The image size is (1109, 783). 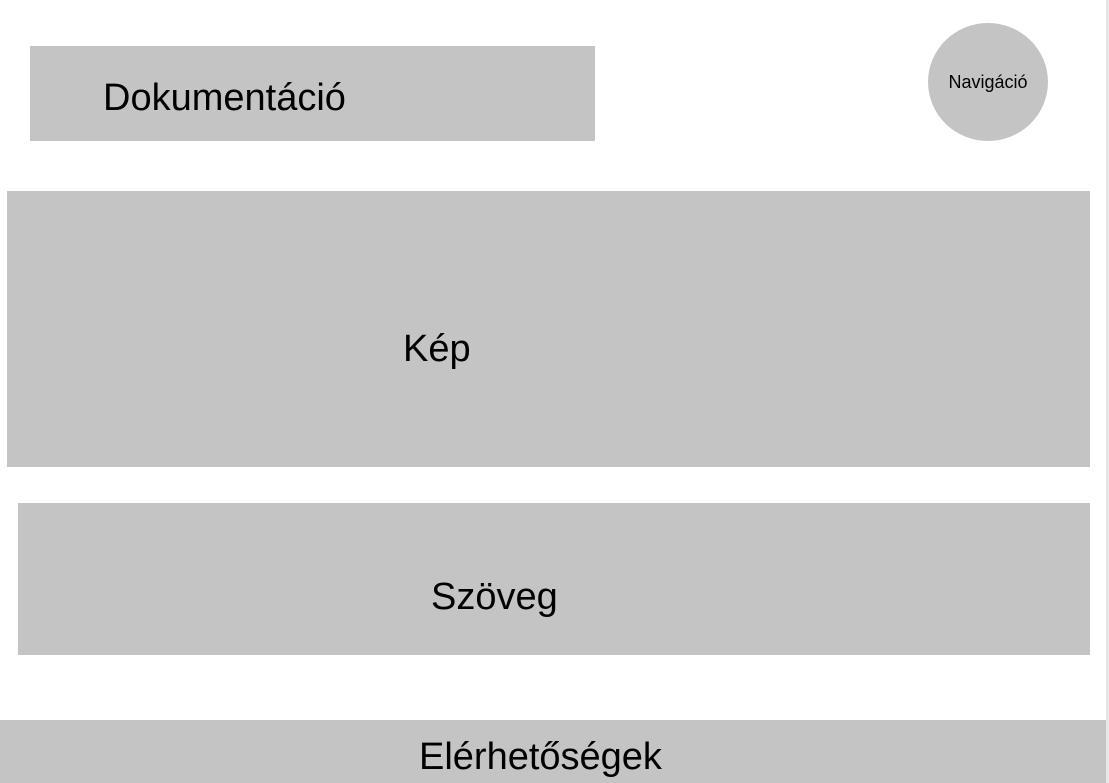 I want to click on contacts-footer: Elérhetőségek, so click(x=553, y=751).